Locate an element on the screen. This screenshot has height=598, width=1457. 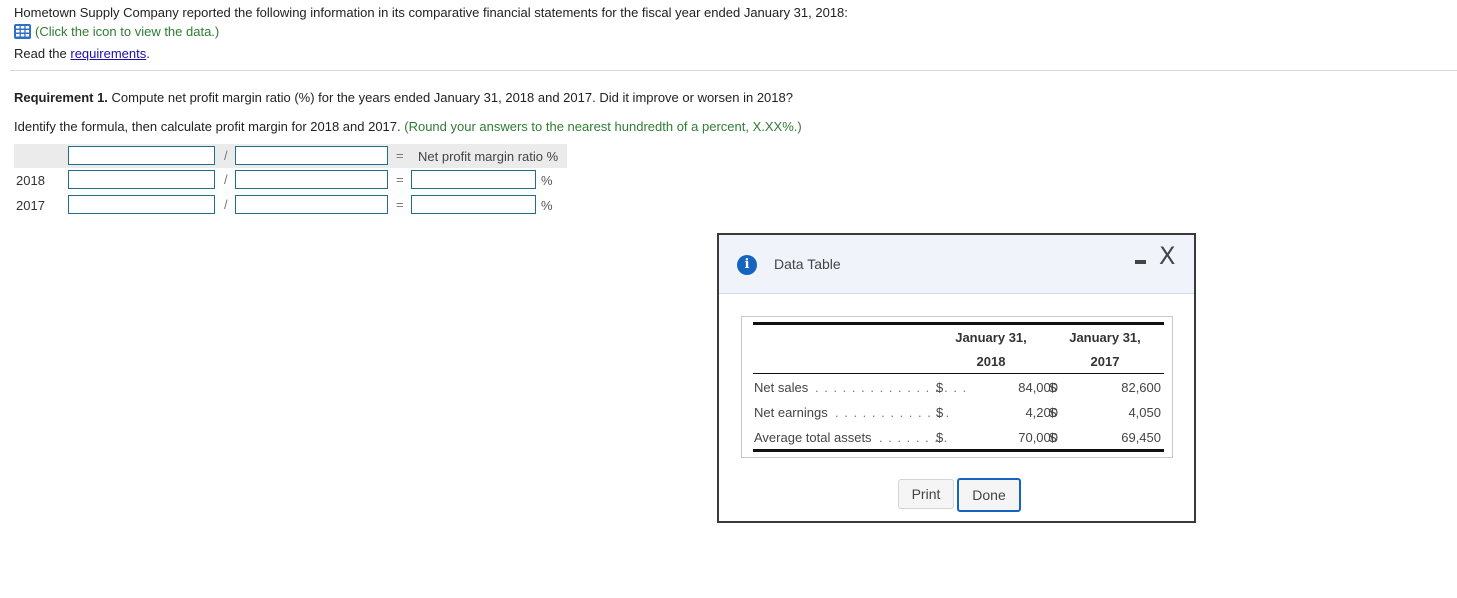
value-2017: 69,450 is located at coordinates (1141, 437).